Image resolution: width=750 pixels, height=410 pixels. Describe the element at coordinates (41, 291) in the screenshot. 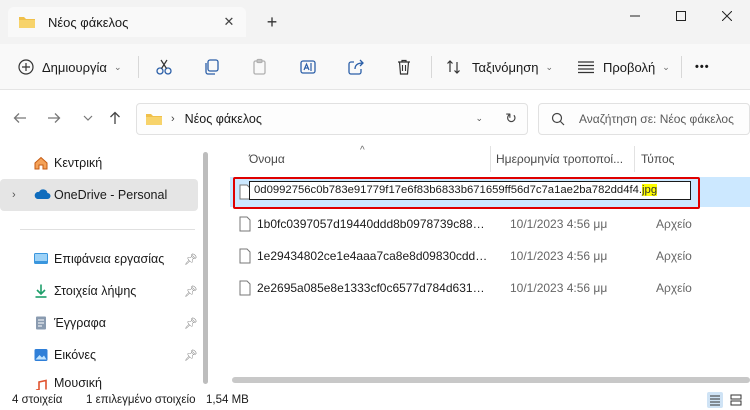

I see `download-icon` at that location.